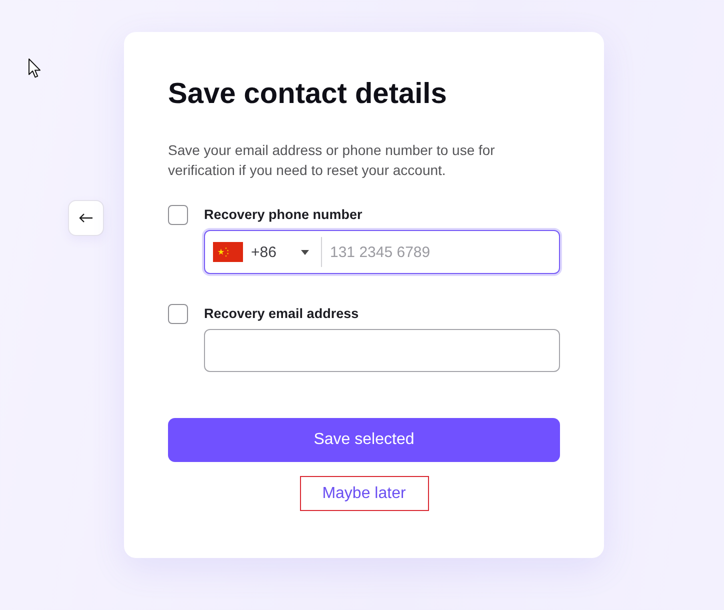 The width and height of the screenshot is (724, 610). I want to click on flag-icon, so click(228, 252).